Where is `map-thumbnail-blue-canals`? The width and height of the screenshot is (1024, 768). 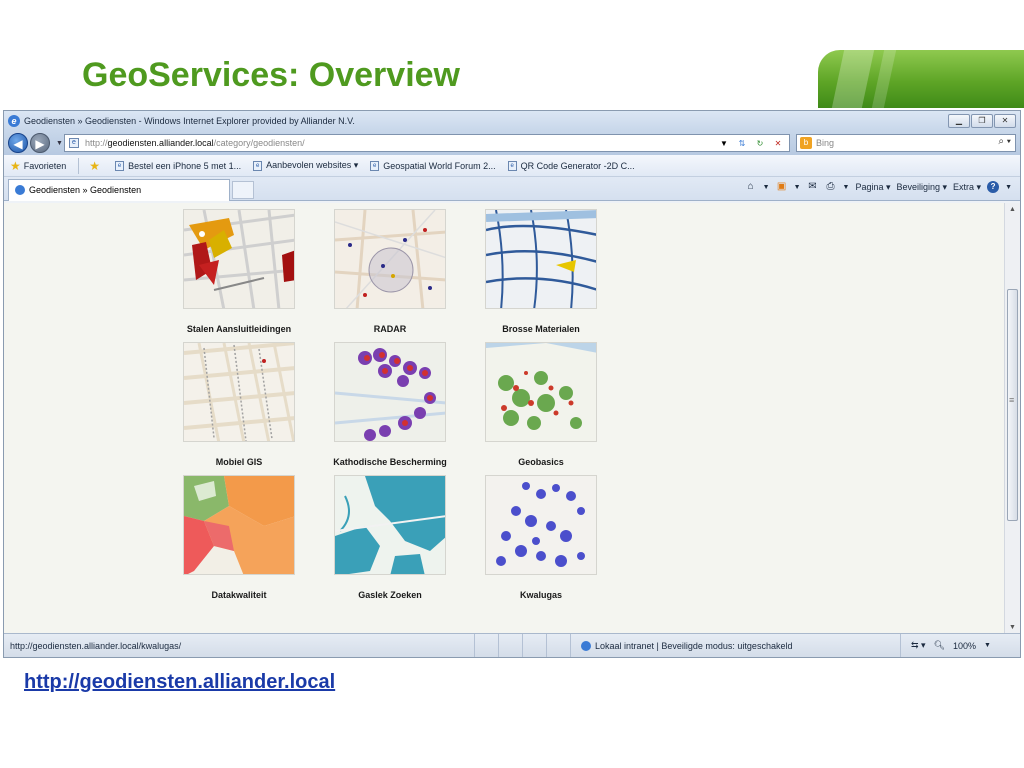 map-thumbnail-blue-canals is located at coordinates (541, 259).